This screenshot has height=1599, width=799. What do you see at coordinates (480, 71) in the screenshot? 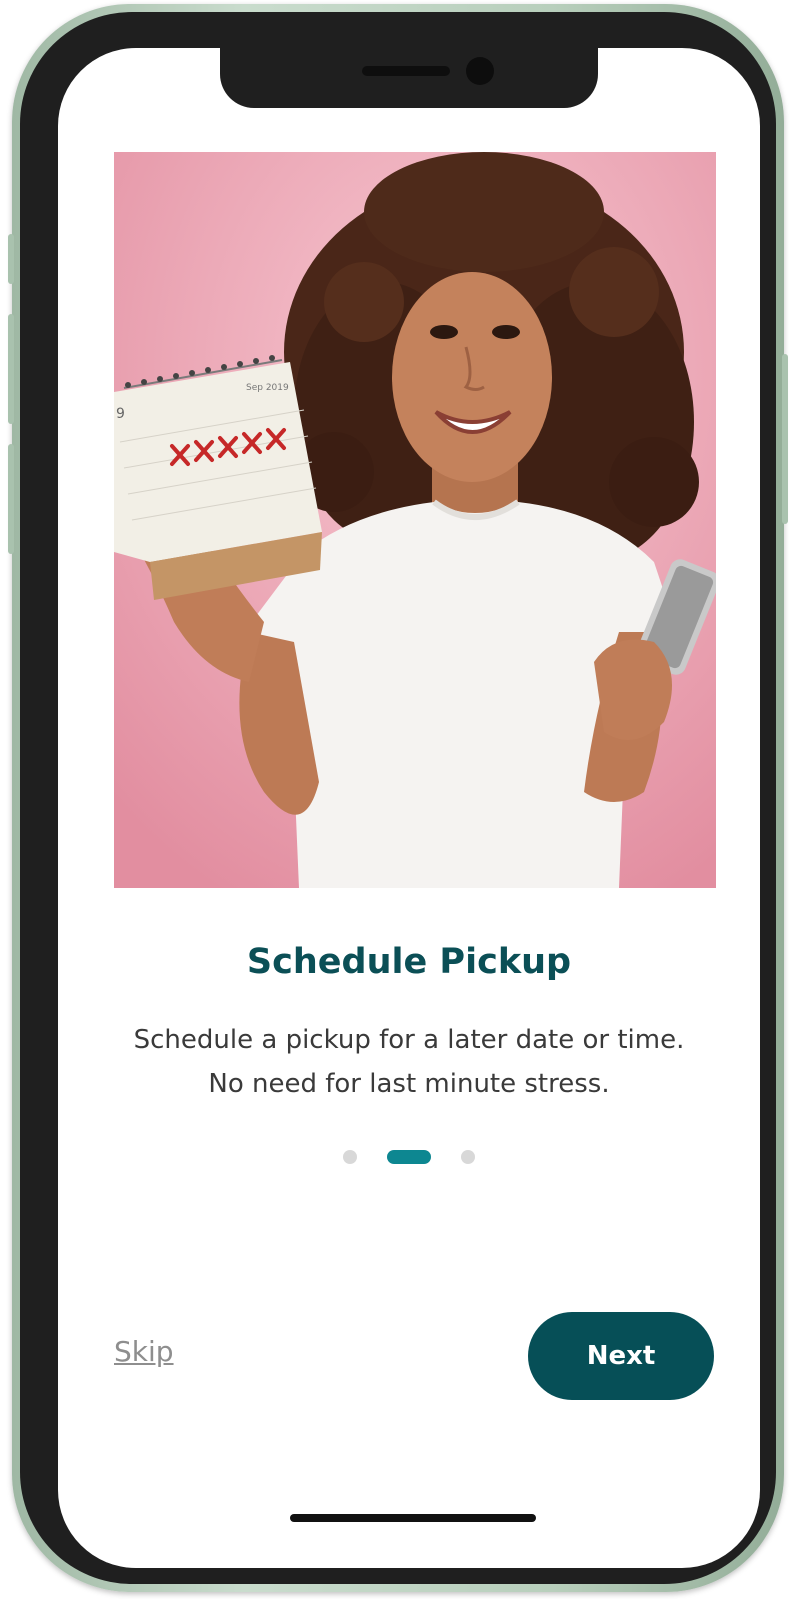
I see `front-camera` at bounding box center [480, 71].